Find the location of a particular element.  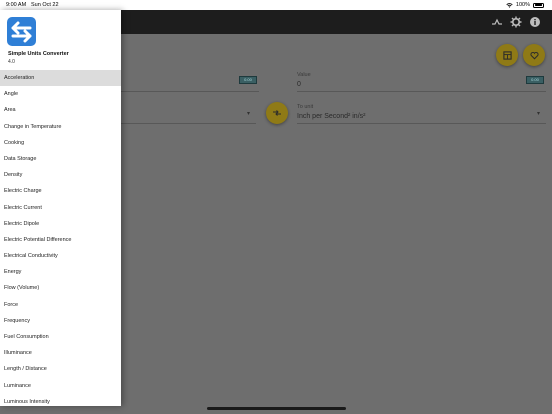

category-item-electric-dipole: Electric Dipole is located at coordinates (60, 224).